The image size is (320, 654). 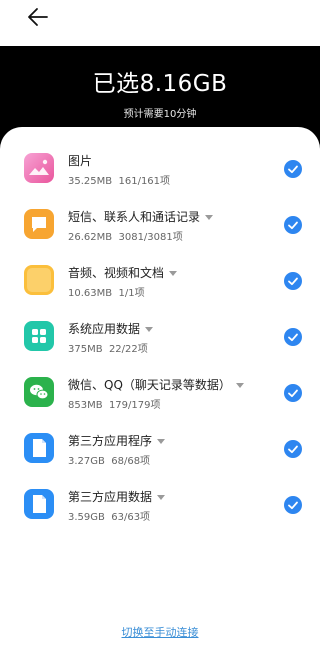 I want to click on list-item-media-docs: 音频、视频和文档 10.63MB 1/1项, so click(x=160, y=292).